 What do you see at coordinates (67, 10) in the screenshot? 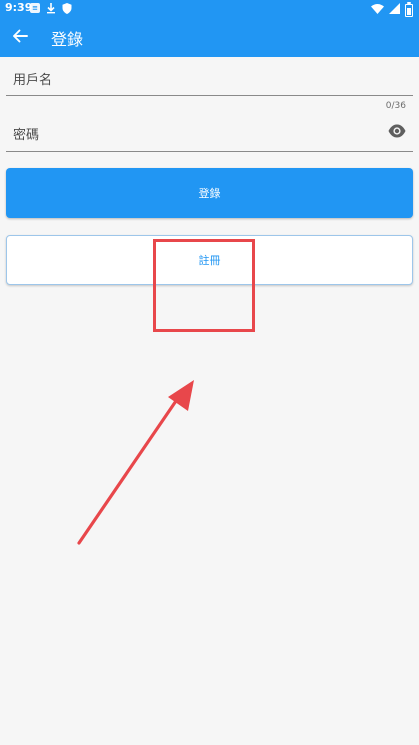
I see `shield-icon` at bounding box center [67, 10].